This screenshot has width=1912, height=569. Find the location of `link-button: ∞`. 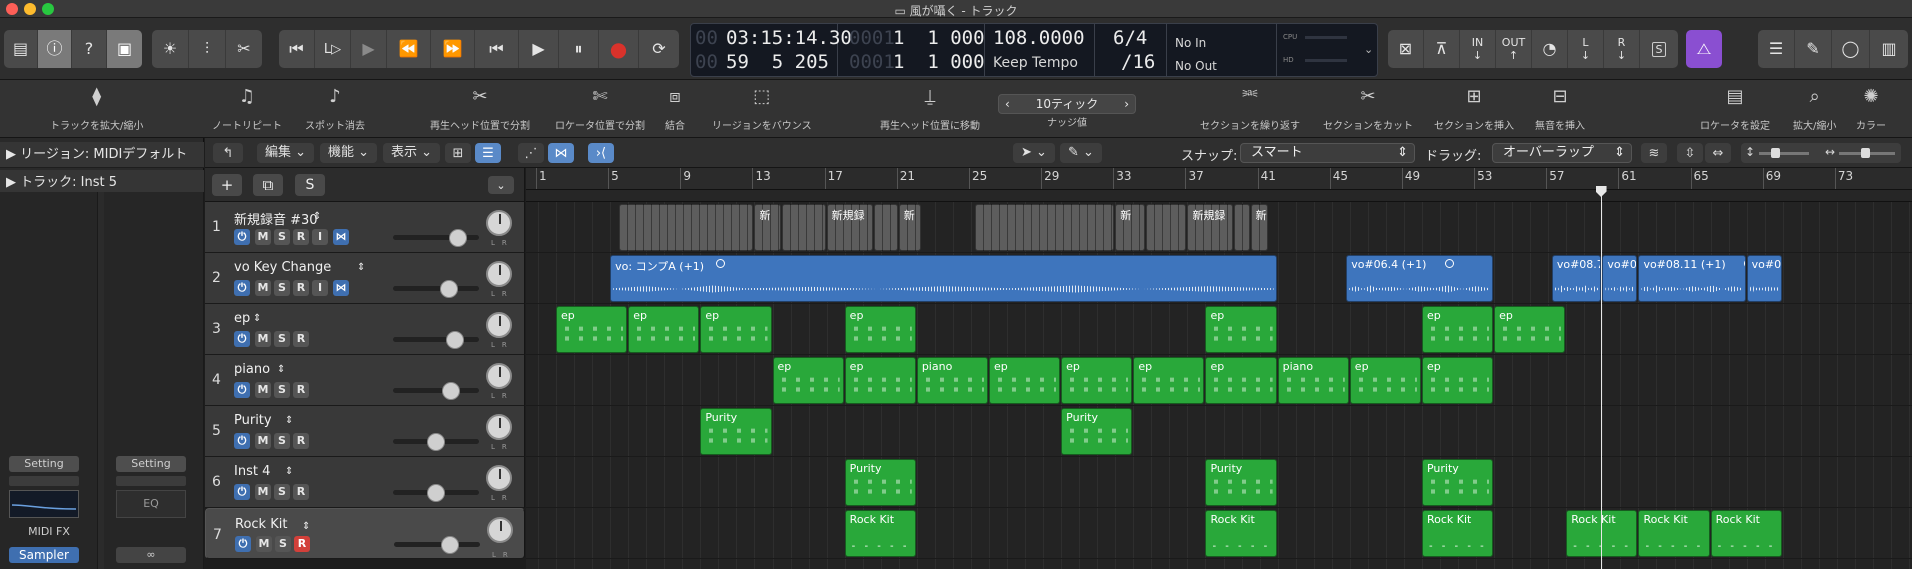

link-button: ∞ is located at coordinates (151, 555).